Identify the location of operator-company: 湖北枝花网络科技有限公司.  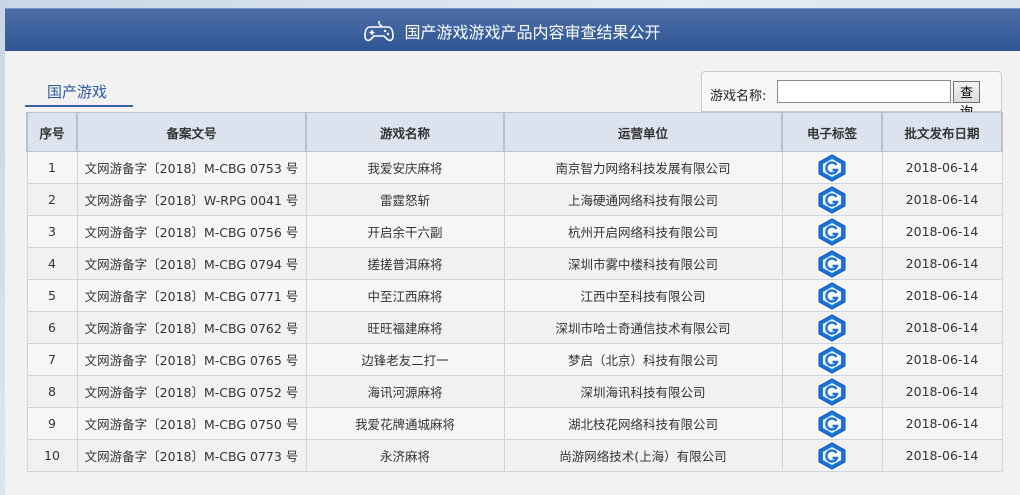
(643, 423).